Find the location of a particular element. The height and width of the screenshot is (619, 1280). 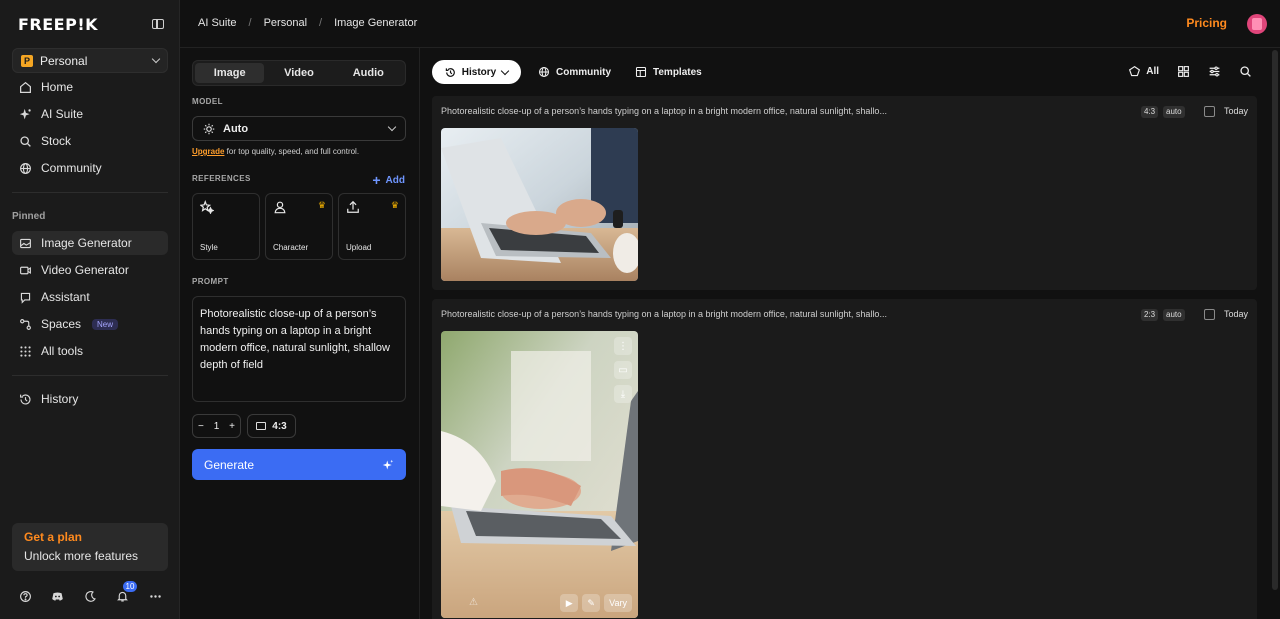

workspace-selector: P Personal is located at coordinates (90, 60).